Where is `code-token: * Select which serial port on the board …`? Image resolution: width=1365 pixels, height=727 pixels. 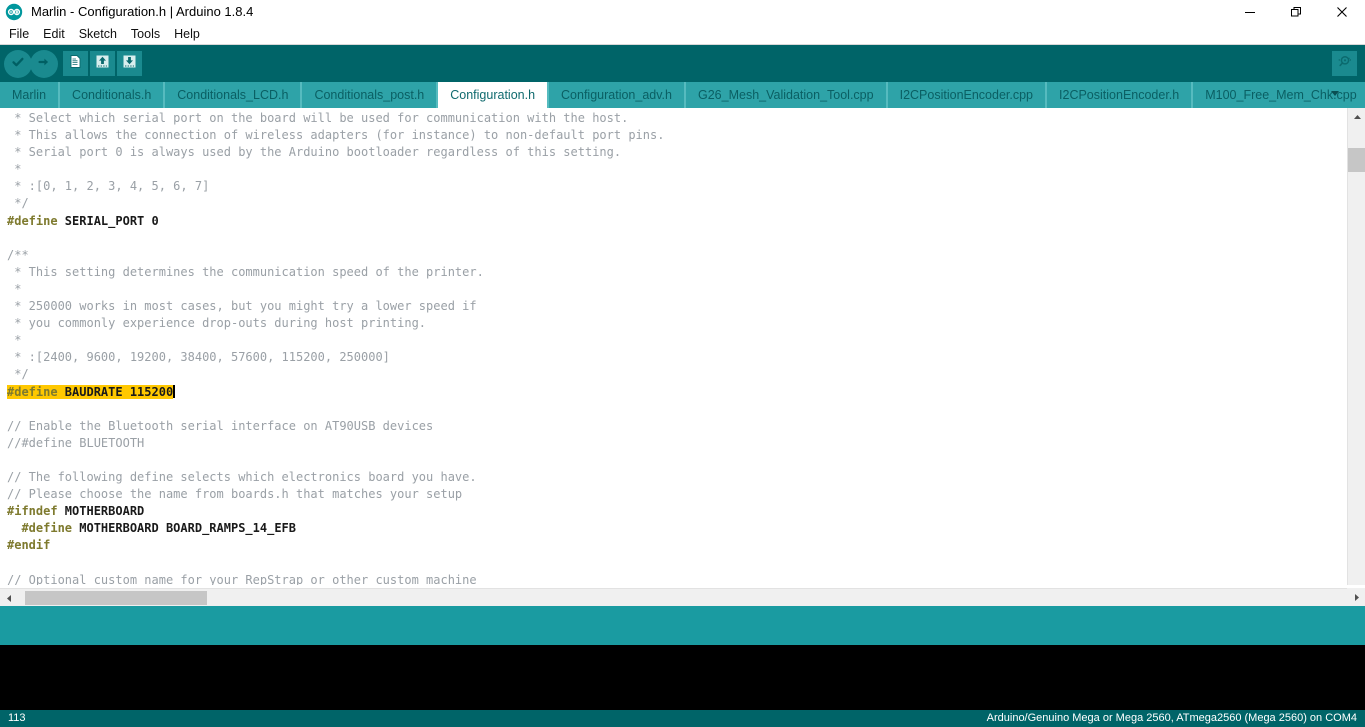 code-token: * Select which serial port on the board … is located at coordinates (318, 118).